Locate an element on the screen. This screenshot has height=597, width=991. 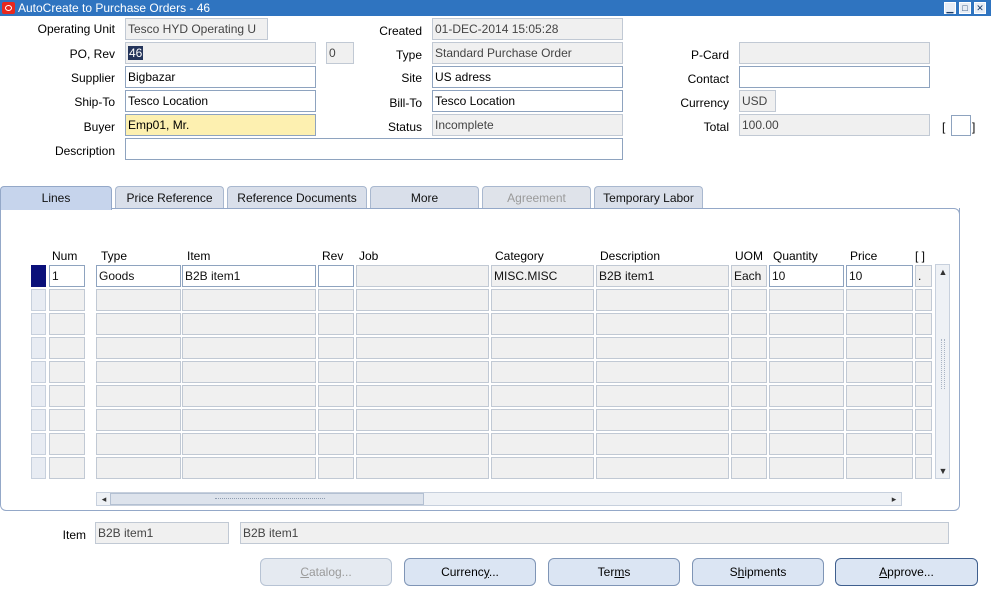
line-cell-num: 1 is located at coordinates (67, 276).